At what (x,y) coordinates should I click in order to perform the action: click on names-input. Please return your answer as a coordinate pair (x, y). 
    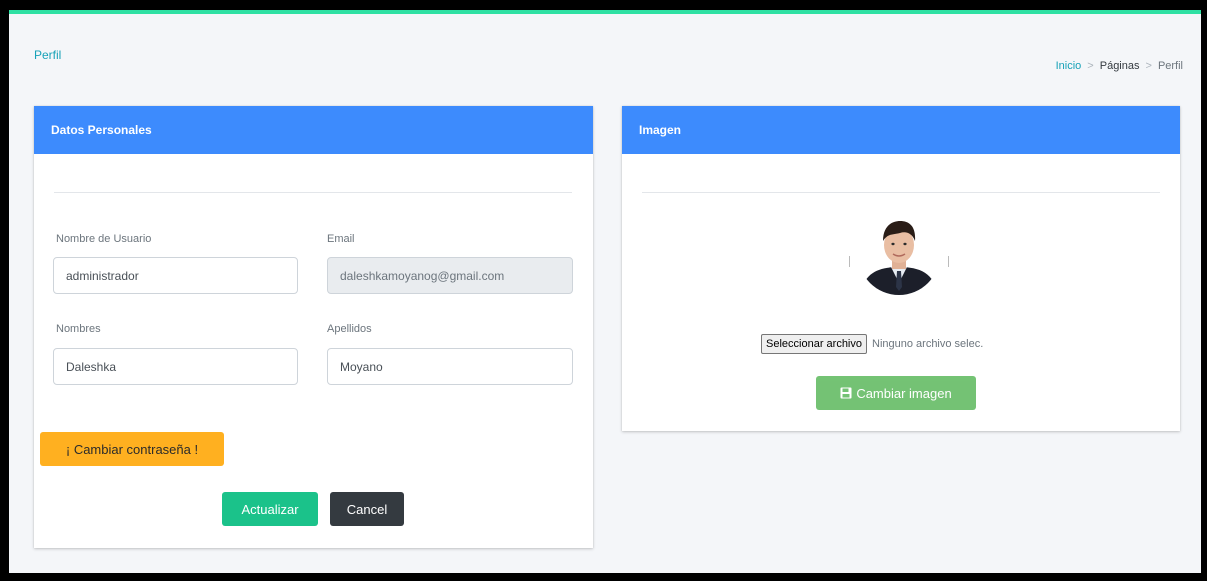
    Looking at the image, I should click on (175, 366).